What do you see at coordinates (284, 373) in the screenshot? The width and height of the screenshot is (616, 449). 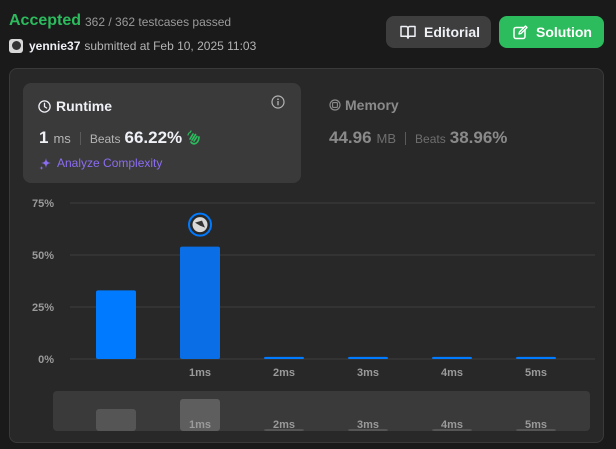 I see `x-tick-label: 2ms` at bounding box center [284, 373].